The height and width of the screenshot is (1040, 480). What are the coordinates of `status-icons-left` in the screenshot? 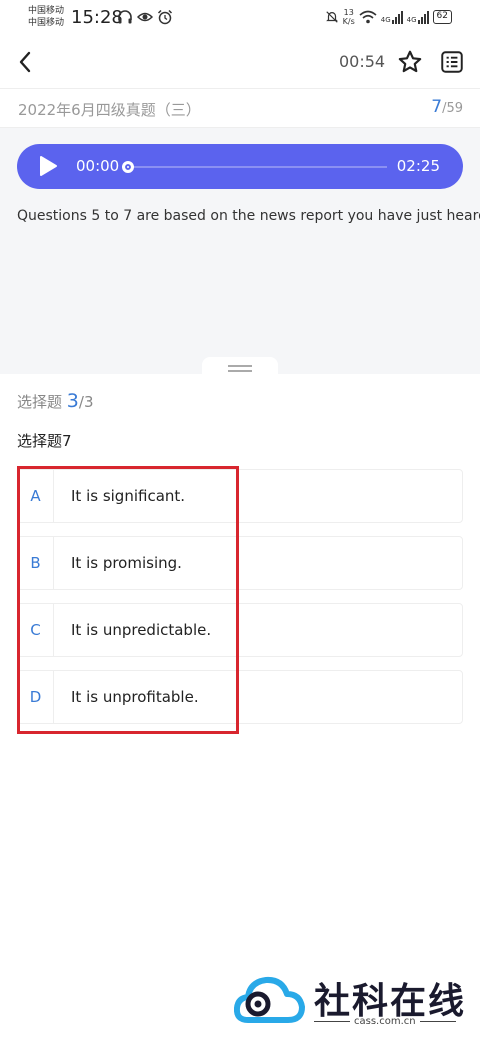 It's located at (145, 17).